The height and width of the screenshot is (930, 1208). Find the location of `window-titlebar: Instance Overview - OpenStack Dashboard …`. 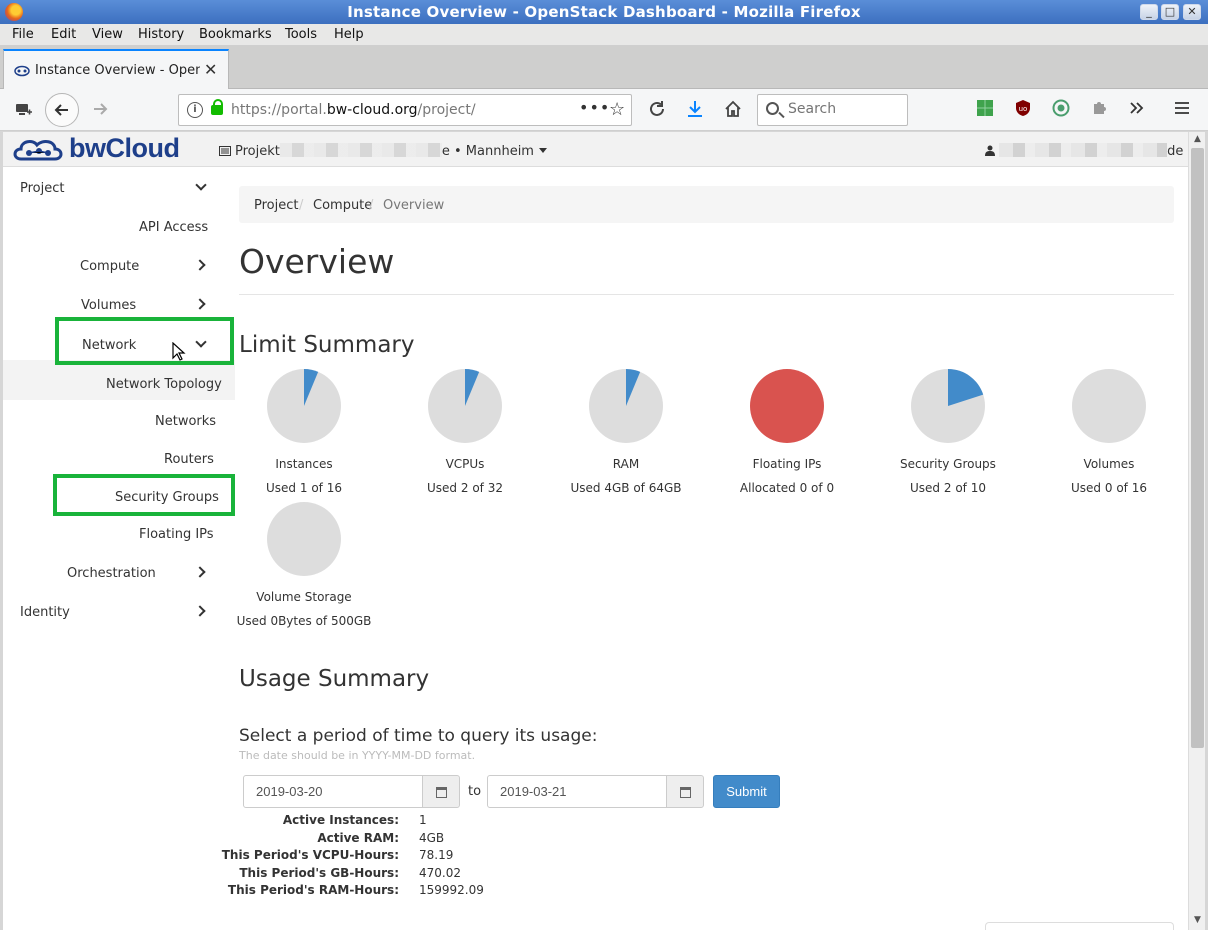

window-titlebar: Instance Overview - OpenStack Dashboard … is located at coordinates (604, 12).